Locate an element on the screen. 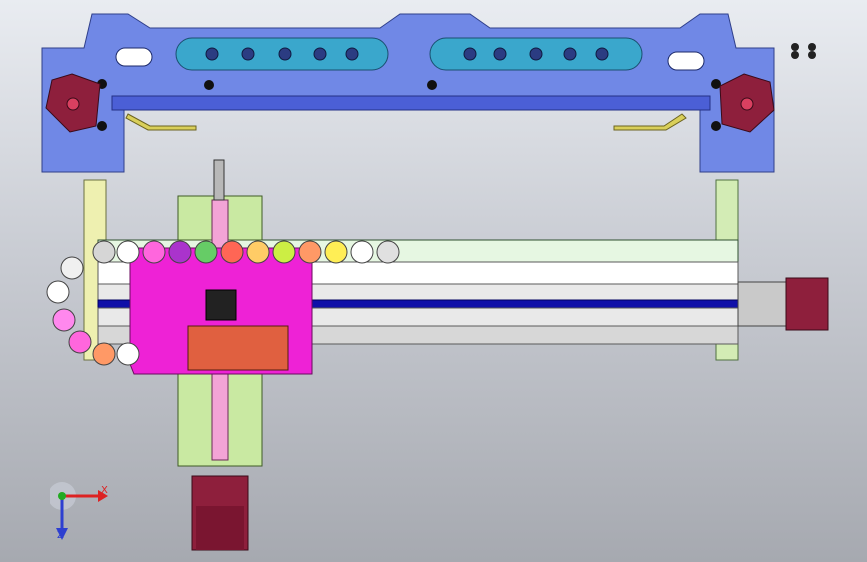 Image resolution: width=867 pixels, height=562 pixels. left-oblong-slot is located at coordinates (134, 57).